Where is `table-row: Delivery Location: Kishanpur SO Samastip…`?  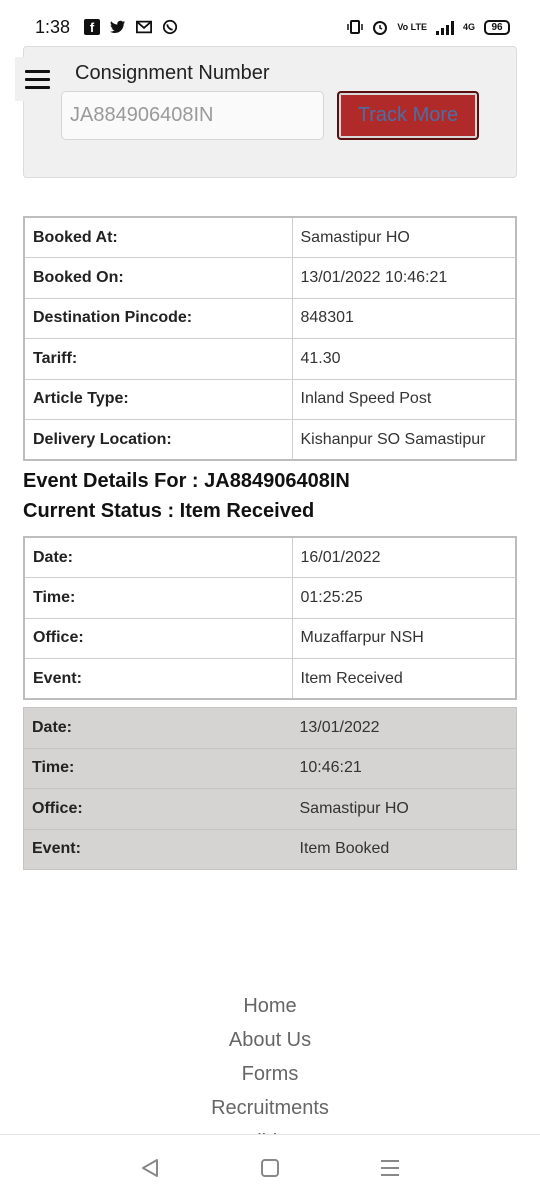 table-row: Delivery Location: Kishanpur SO Samastip… is located at coordinates (270, 440).